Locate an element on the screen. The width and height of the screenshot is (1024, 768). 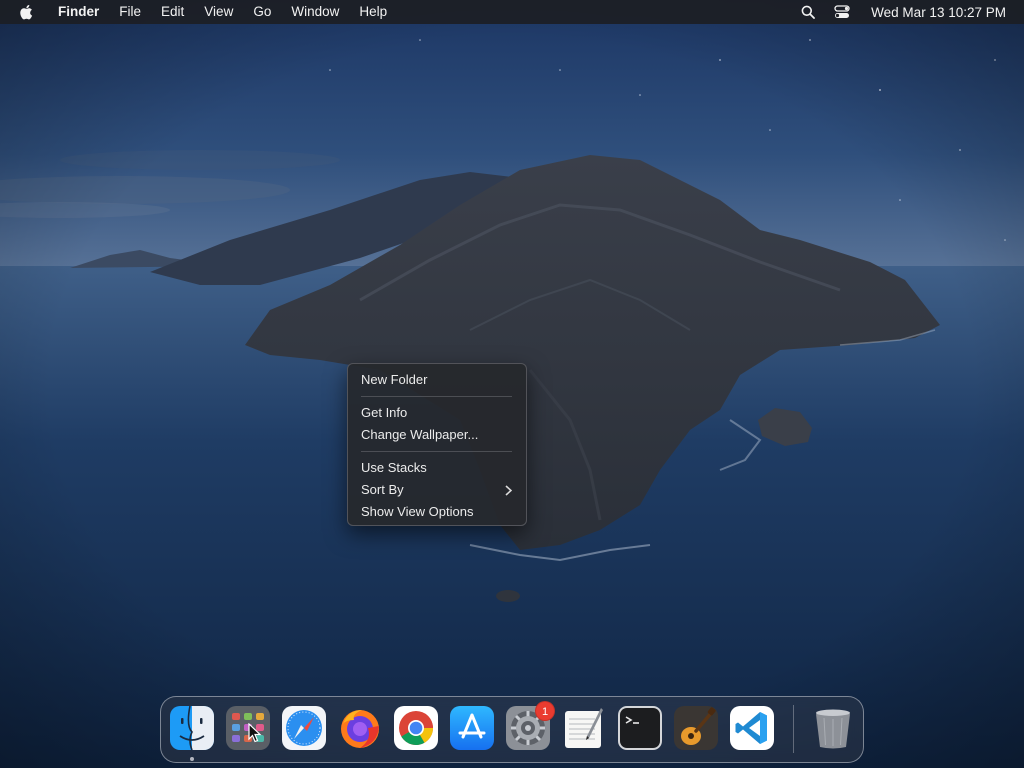
menu-app-name: Finder is located at coordinates (79, 12).